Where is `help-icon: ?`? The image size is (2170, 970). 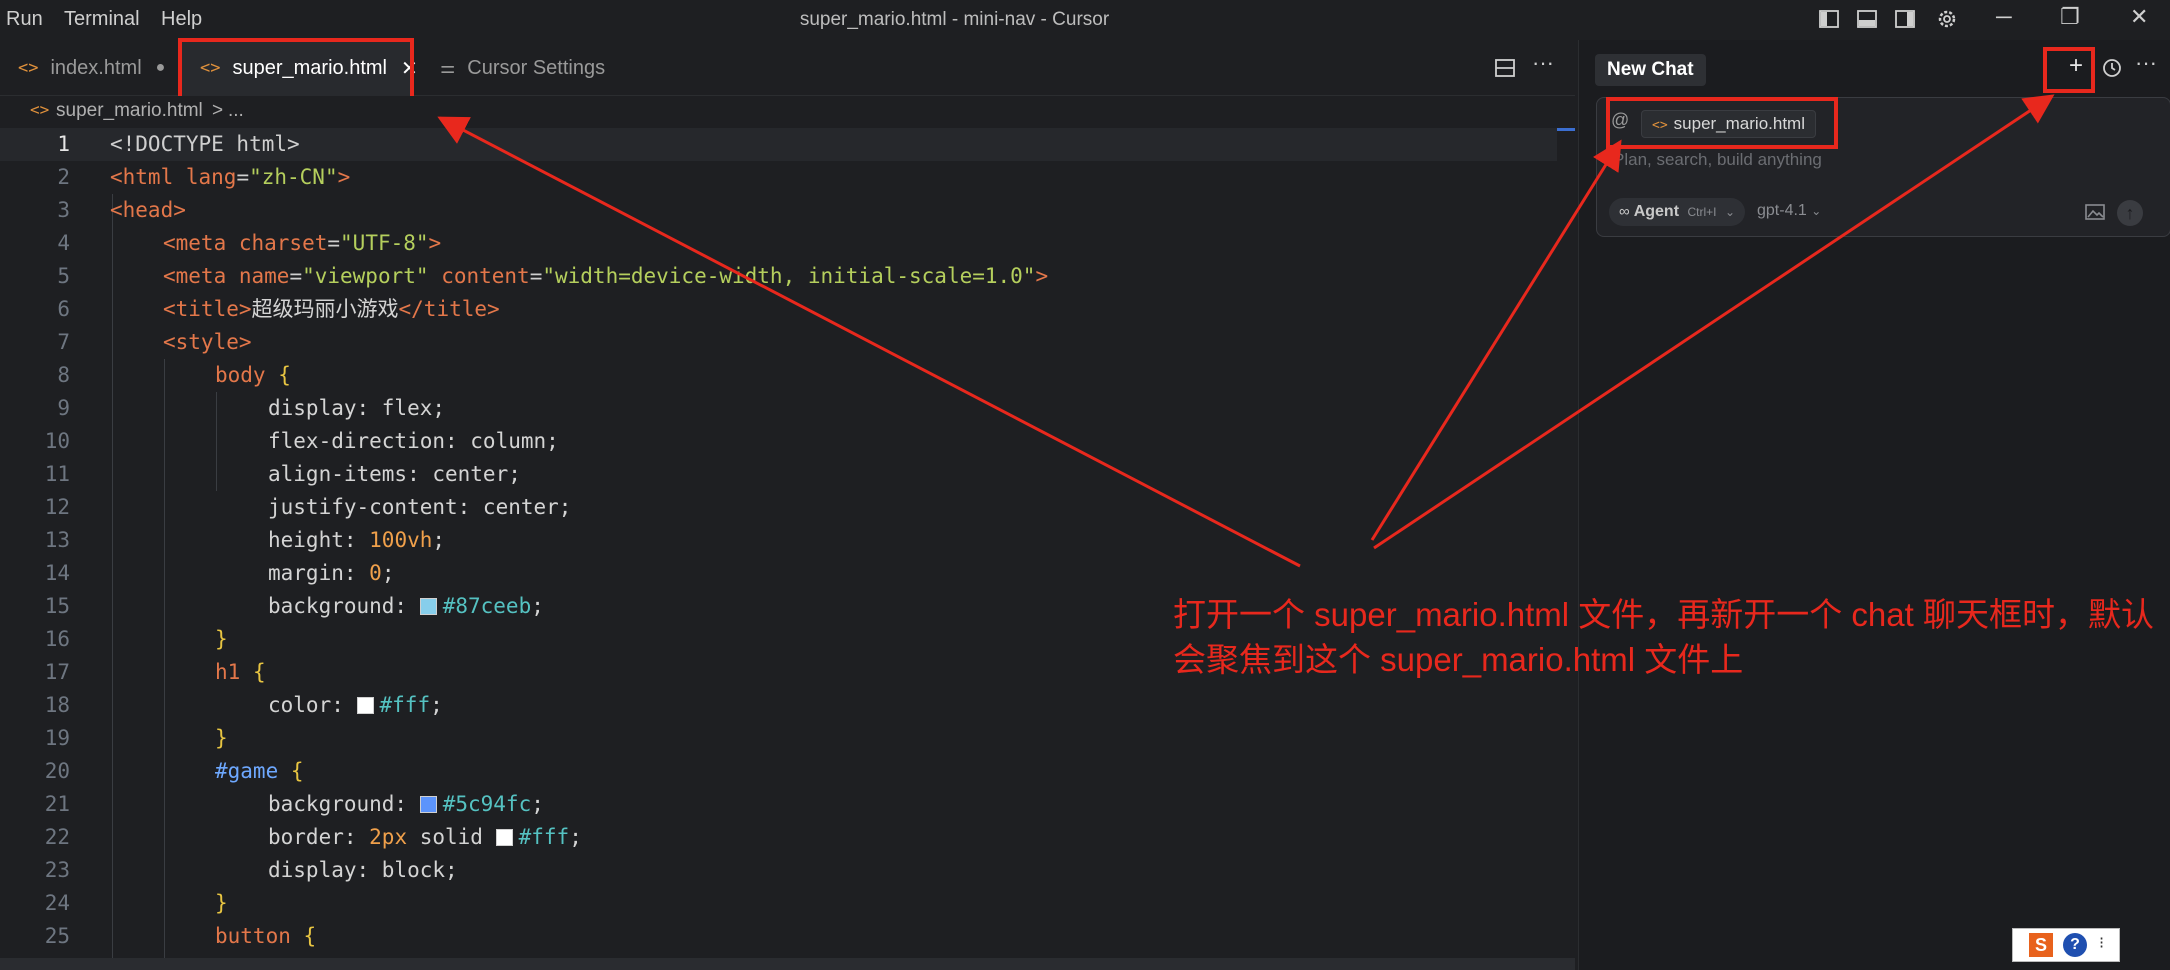
help-icon: ? is located at coordinates (2075, 945).